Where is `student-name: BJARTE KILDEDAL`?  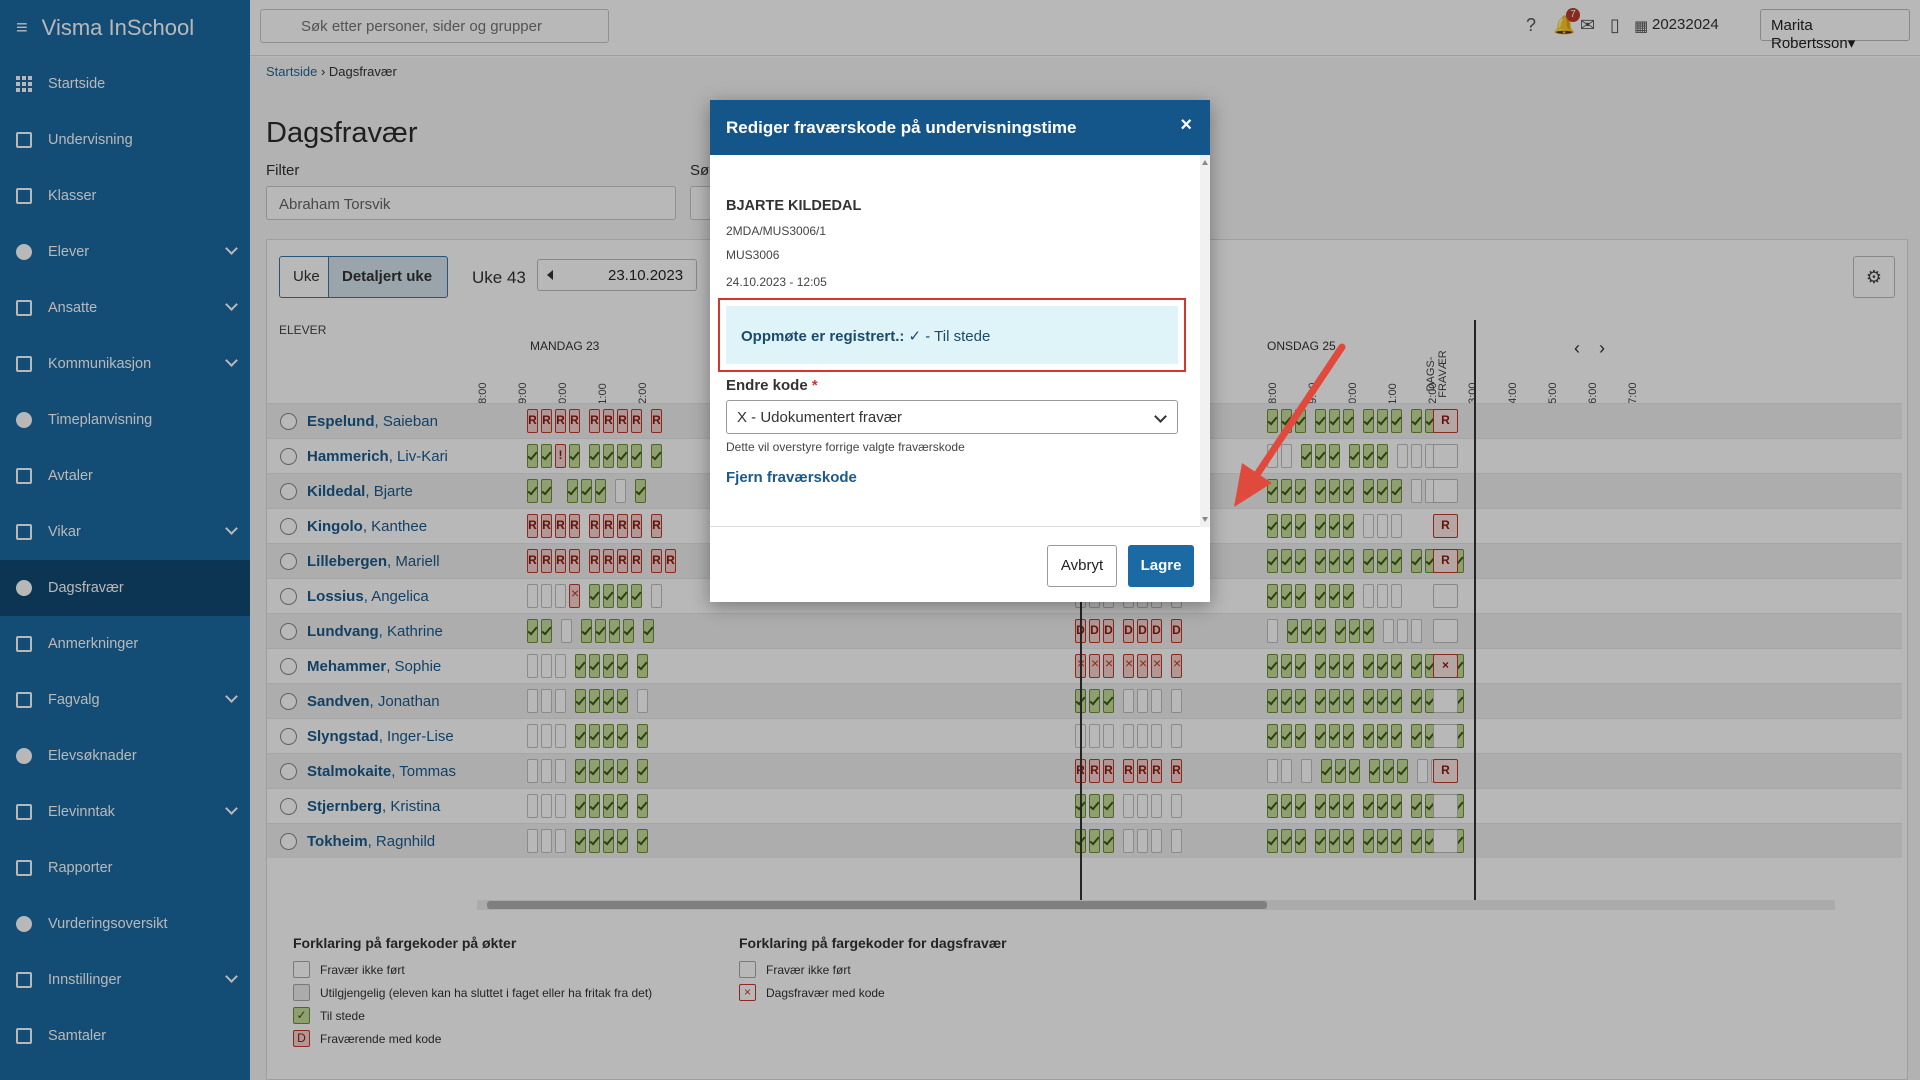
student-name: BJARTE KILDEDAL is located at coordinates (794, 206).